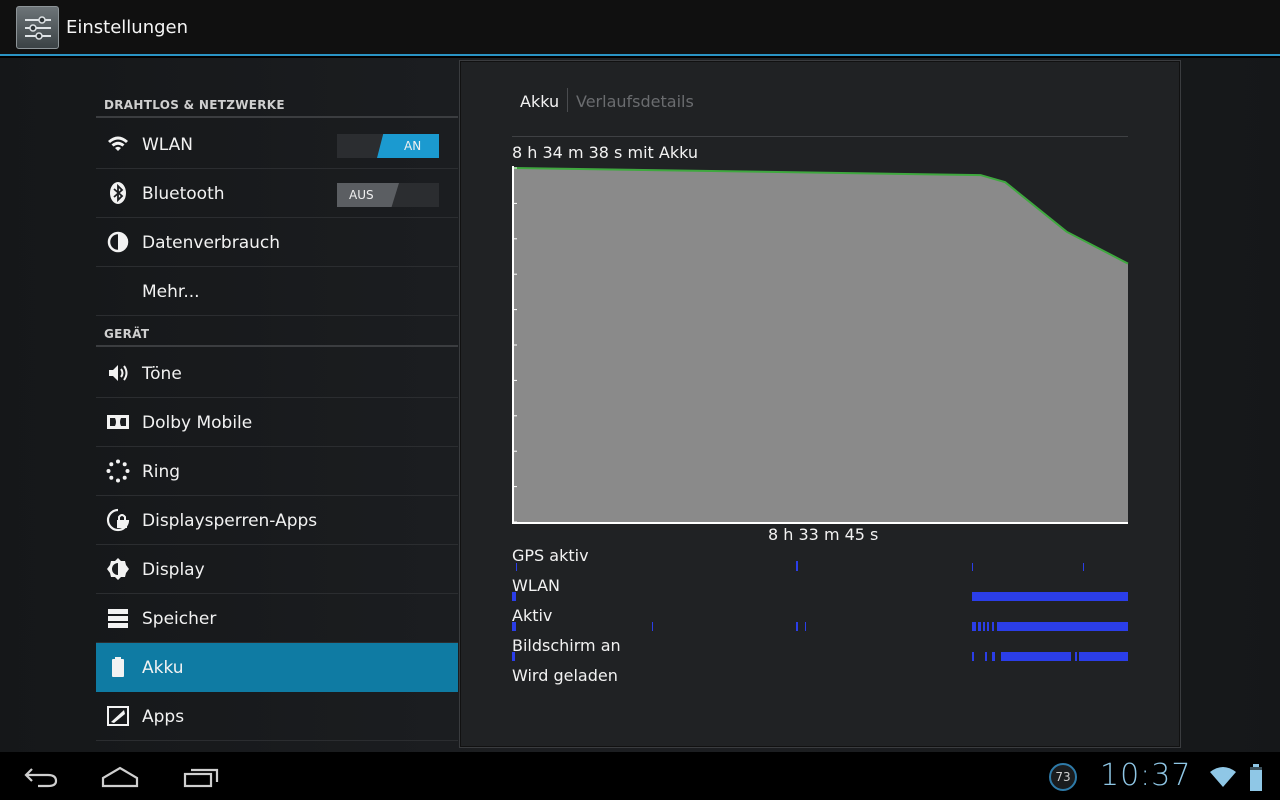 This screenshot has height=800, width=1280. Describe the element at coordinates (539, 101) in the screenshot. I see `tab-battery: Akku` at that location.